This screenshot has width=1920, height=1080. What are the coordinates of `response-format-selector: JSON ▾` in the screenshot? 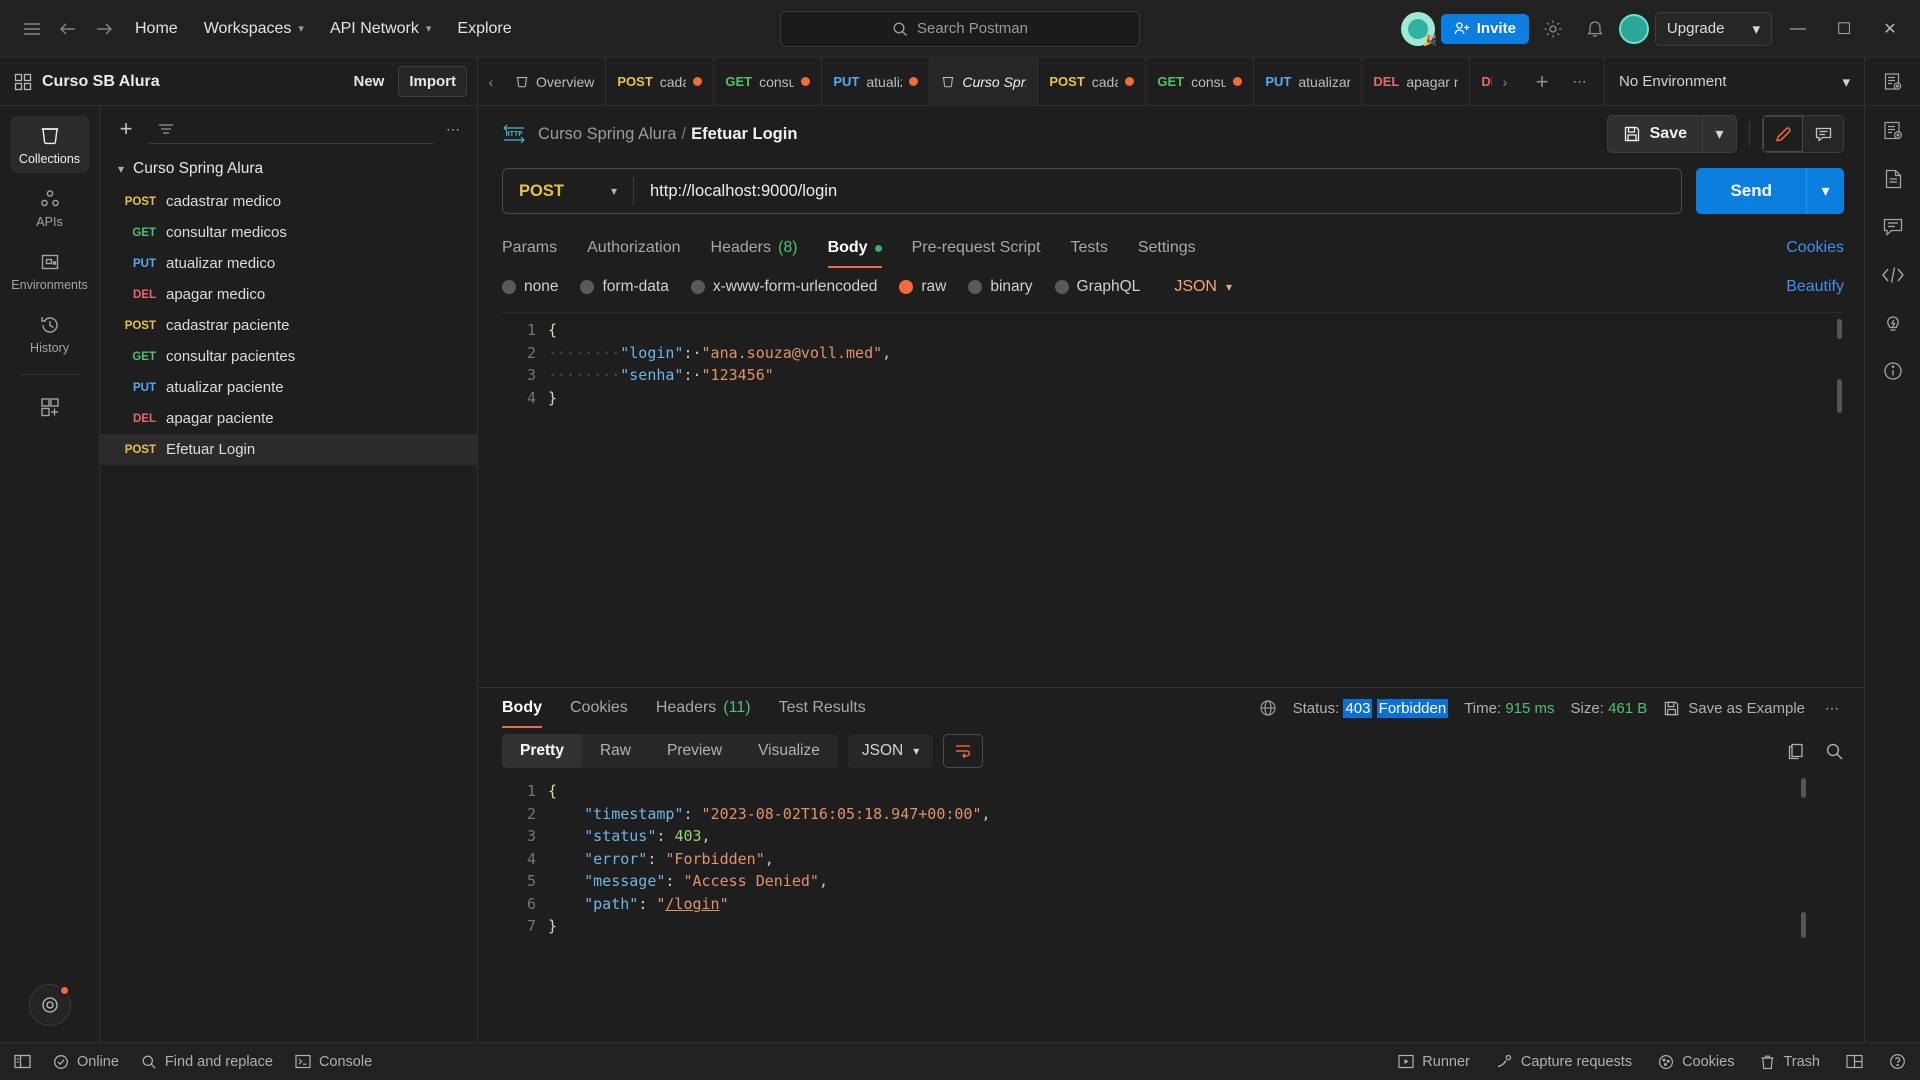 It's located at (890, 751).